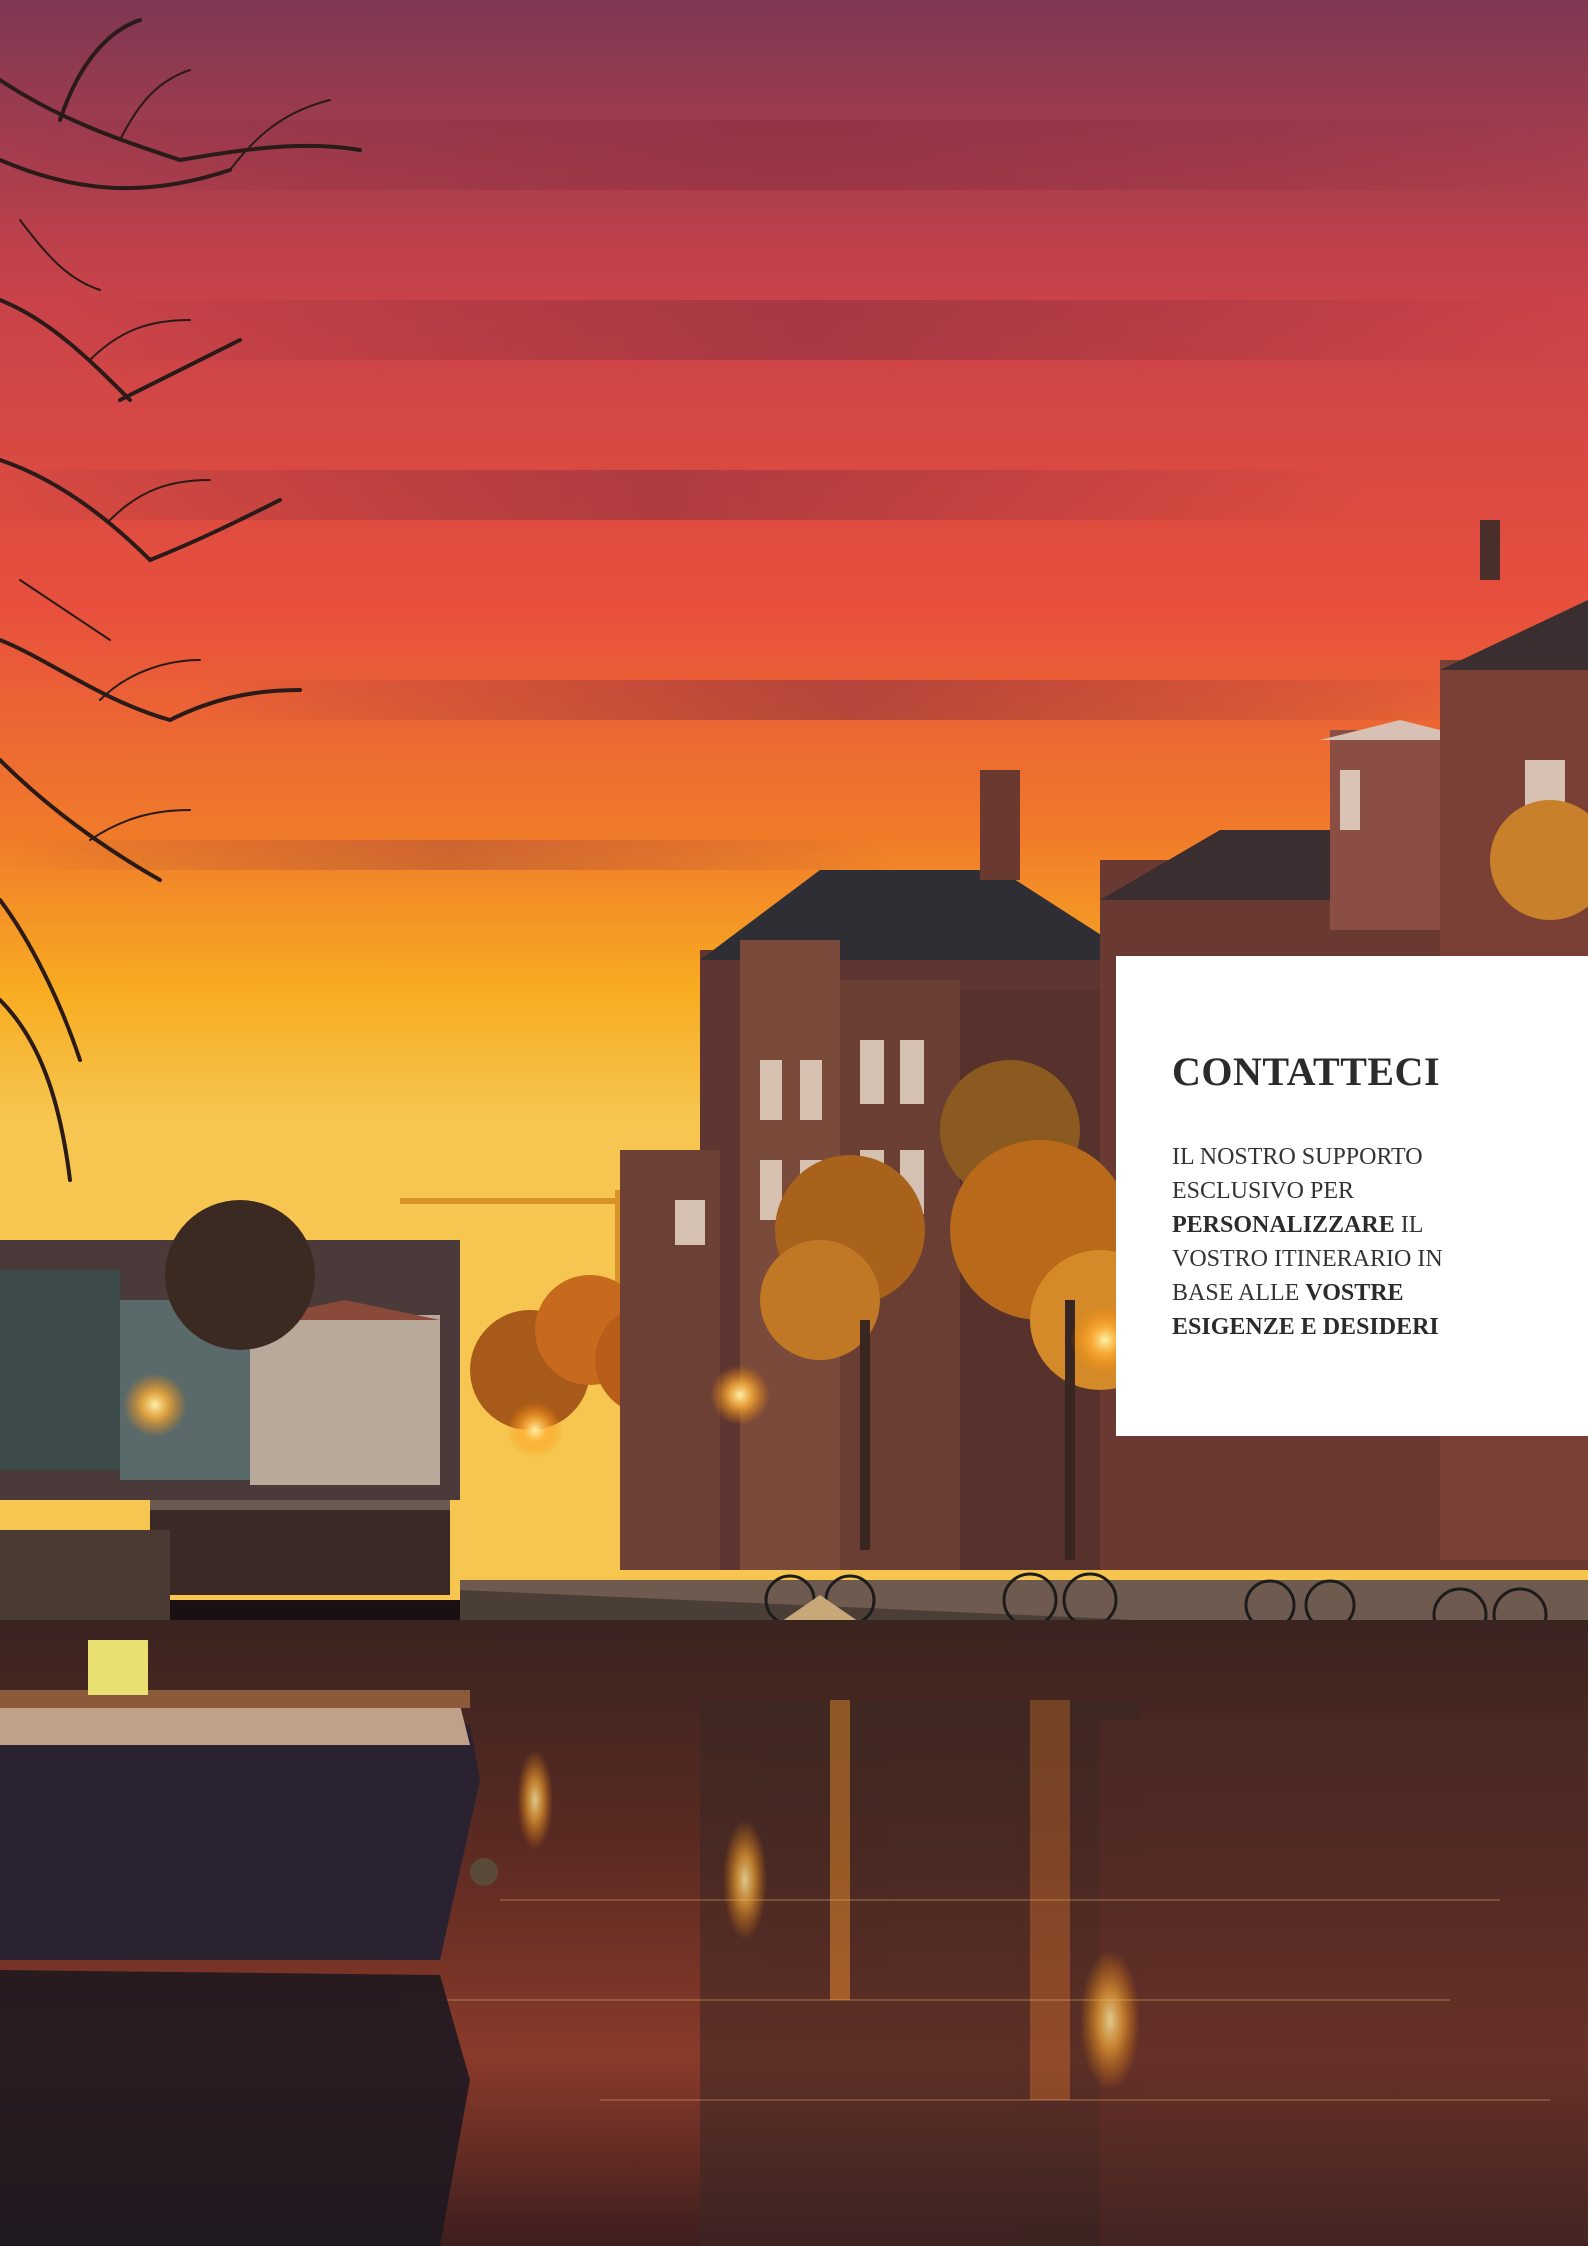 The width and height of the screenshot is (1588, 2246). Describe the element at coordinates (1283, 1225) in the screenshot. I see `contact-text-bold1: PERSONALIZZARE` at that location.